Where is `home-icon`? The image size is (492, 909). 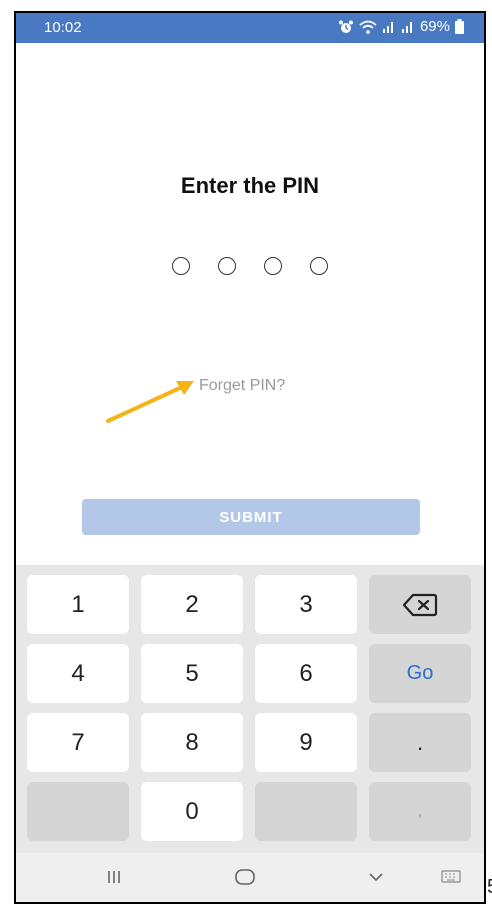
home-icon is located at coordinates (245, 877).